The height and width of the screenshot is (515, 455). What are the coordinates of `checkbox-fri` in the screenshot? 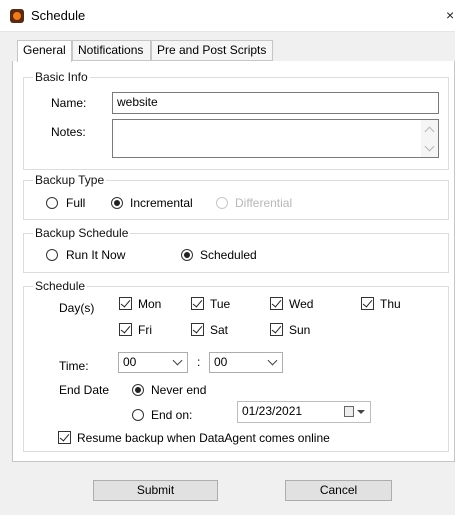 It's located at (125, 329).